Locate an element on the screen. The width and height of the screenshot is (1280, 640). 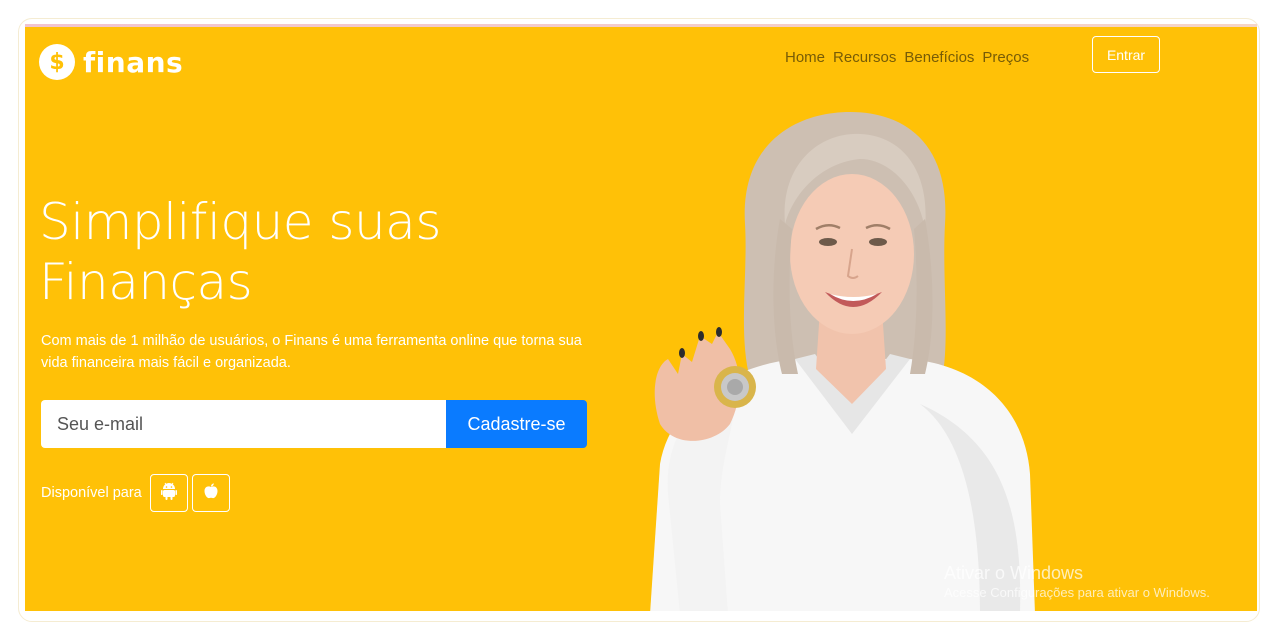
brand-logo: $ finans is located at coordinates (111, 62).